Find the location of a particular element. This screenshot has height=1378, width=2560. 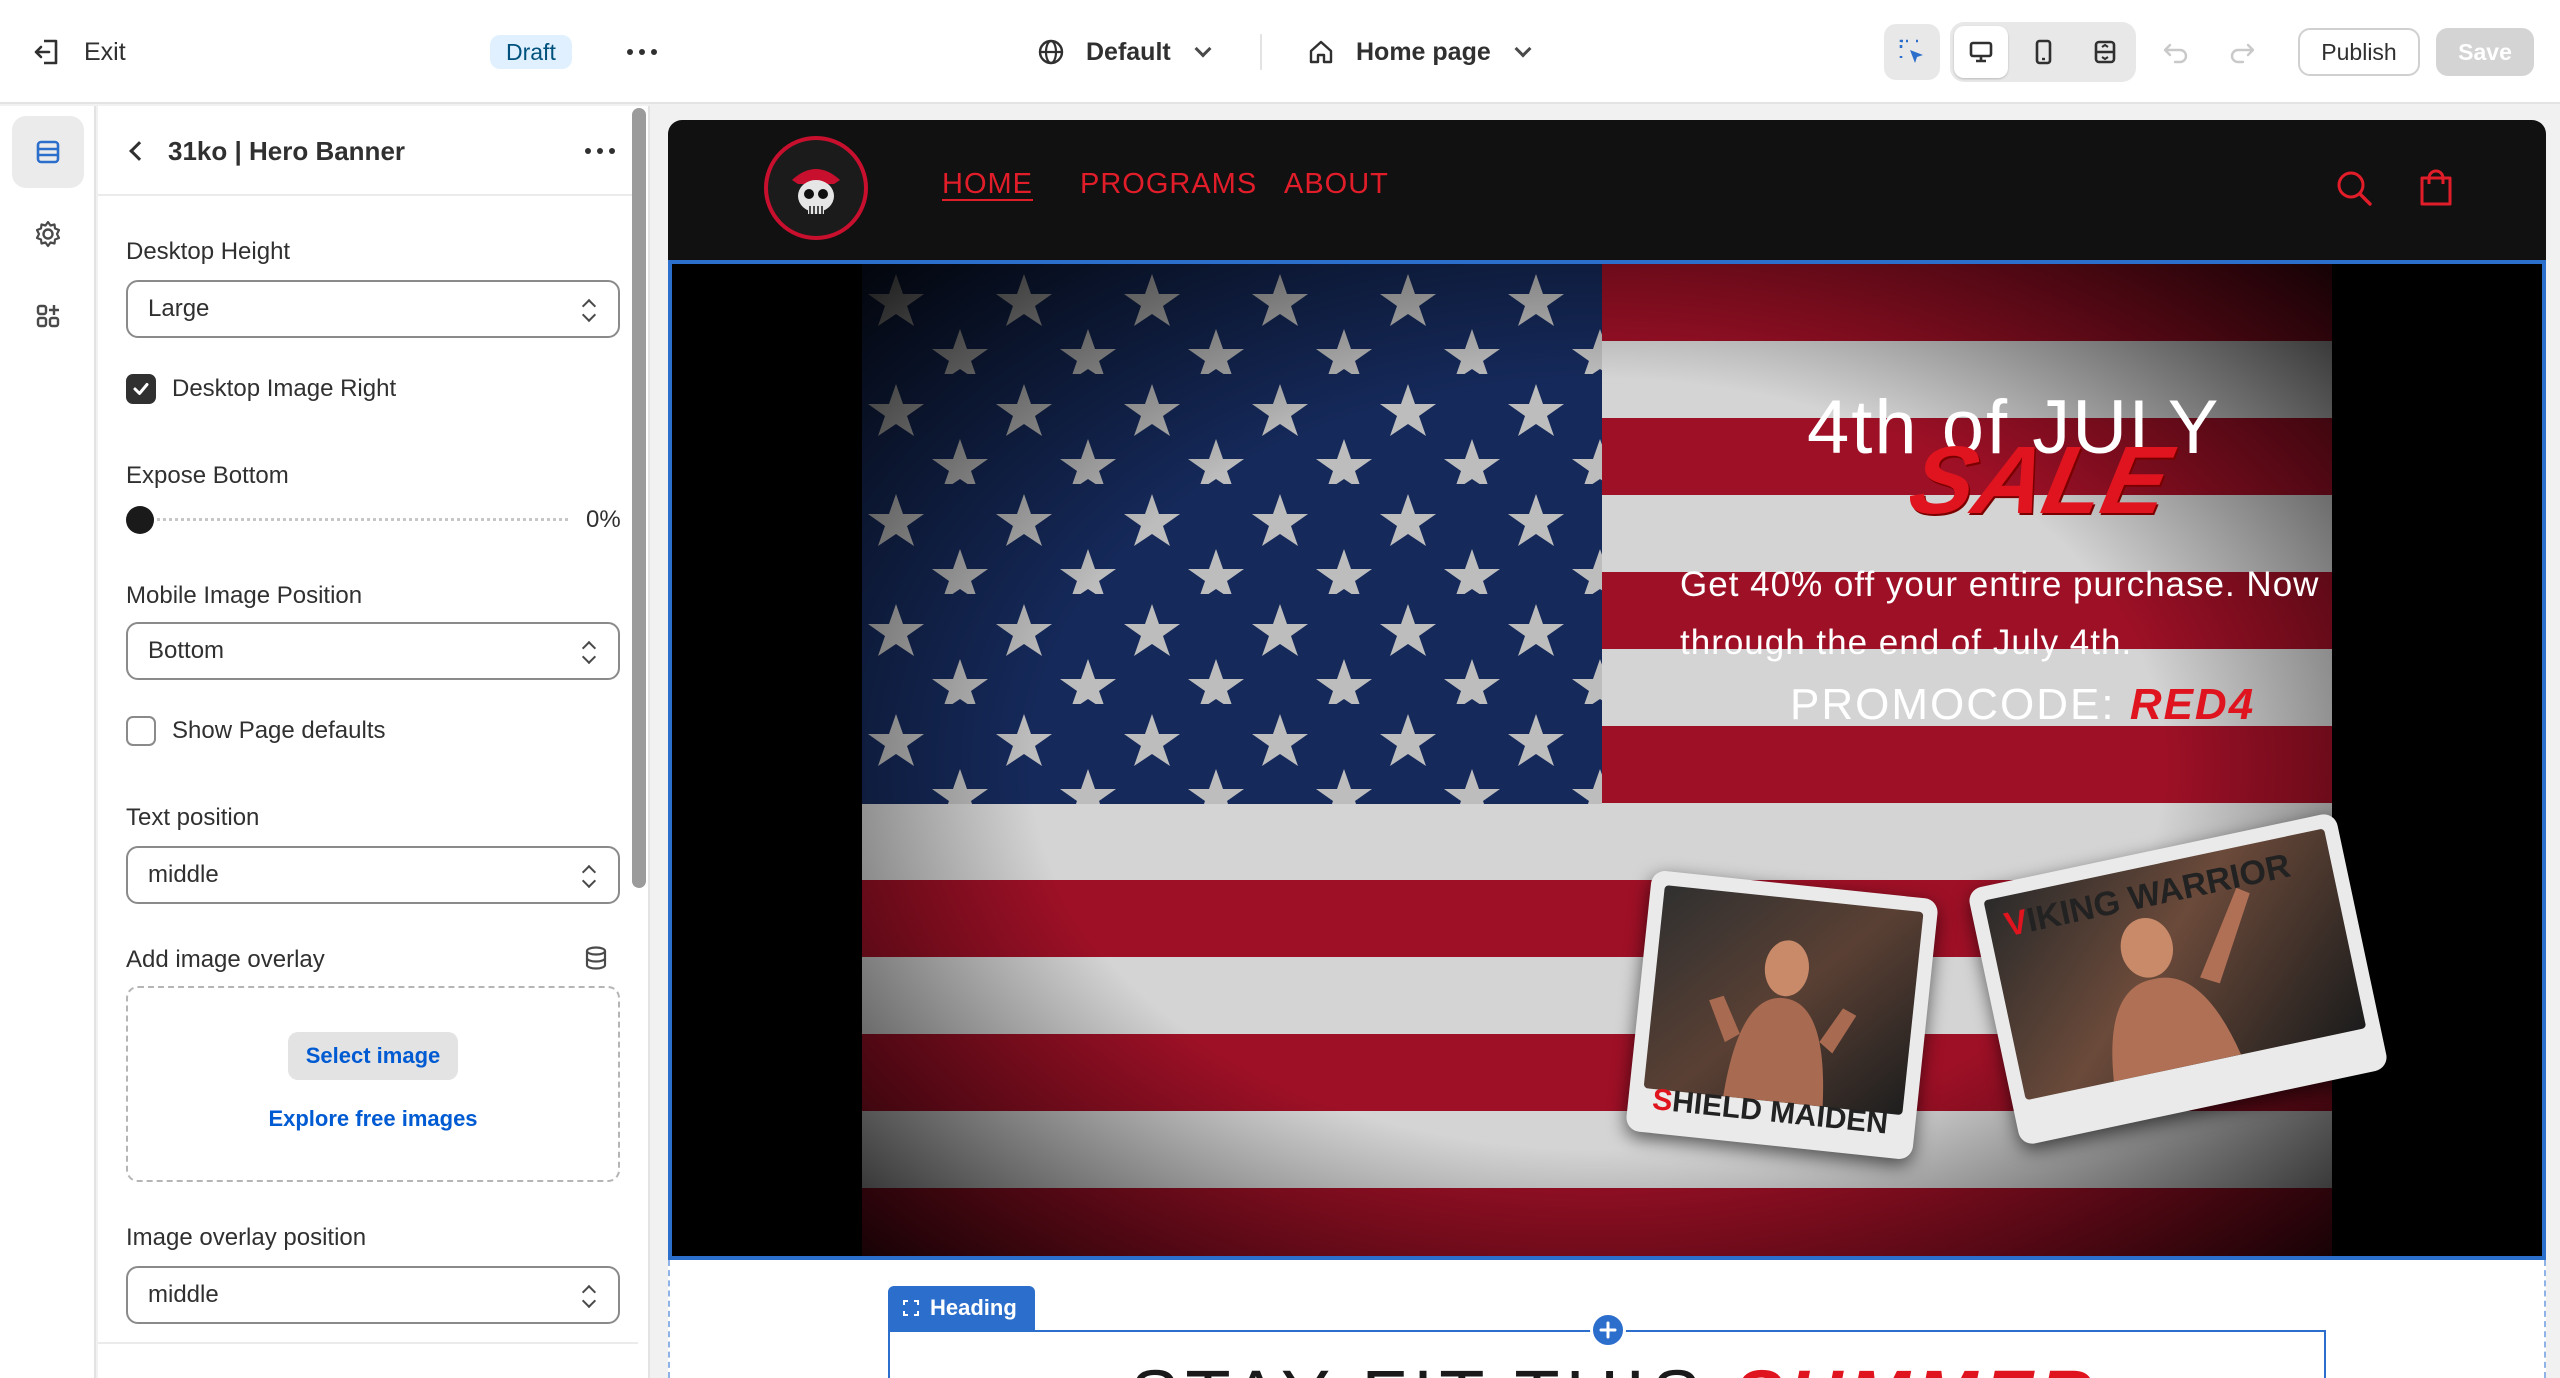

program-photo-shield-maiden: SHIELD MAIDEN is located at coordinates (1782, 1015).